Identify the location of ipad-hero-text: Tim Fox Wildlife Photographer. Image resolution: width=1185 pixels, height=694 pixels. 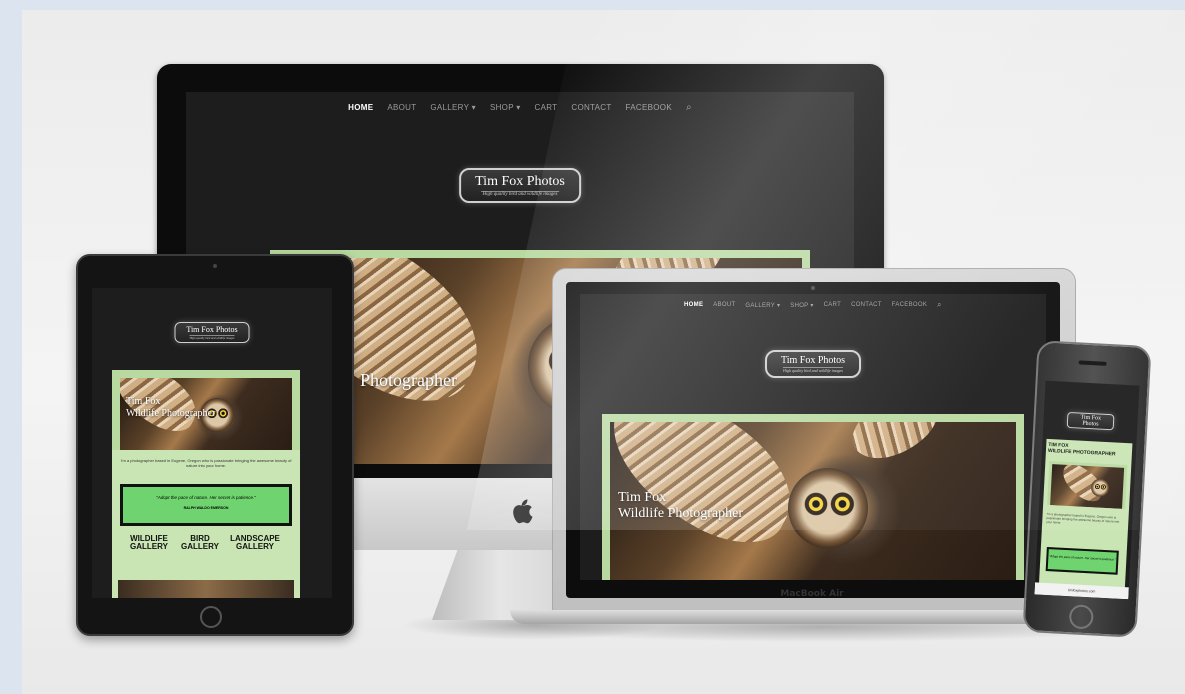
(170, 407).